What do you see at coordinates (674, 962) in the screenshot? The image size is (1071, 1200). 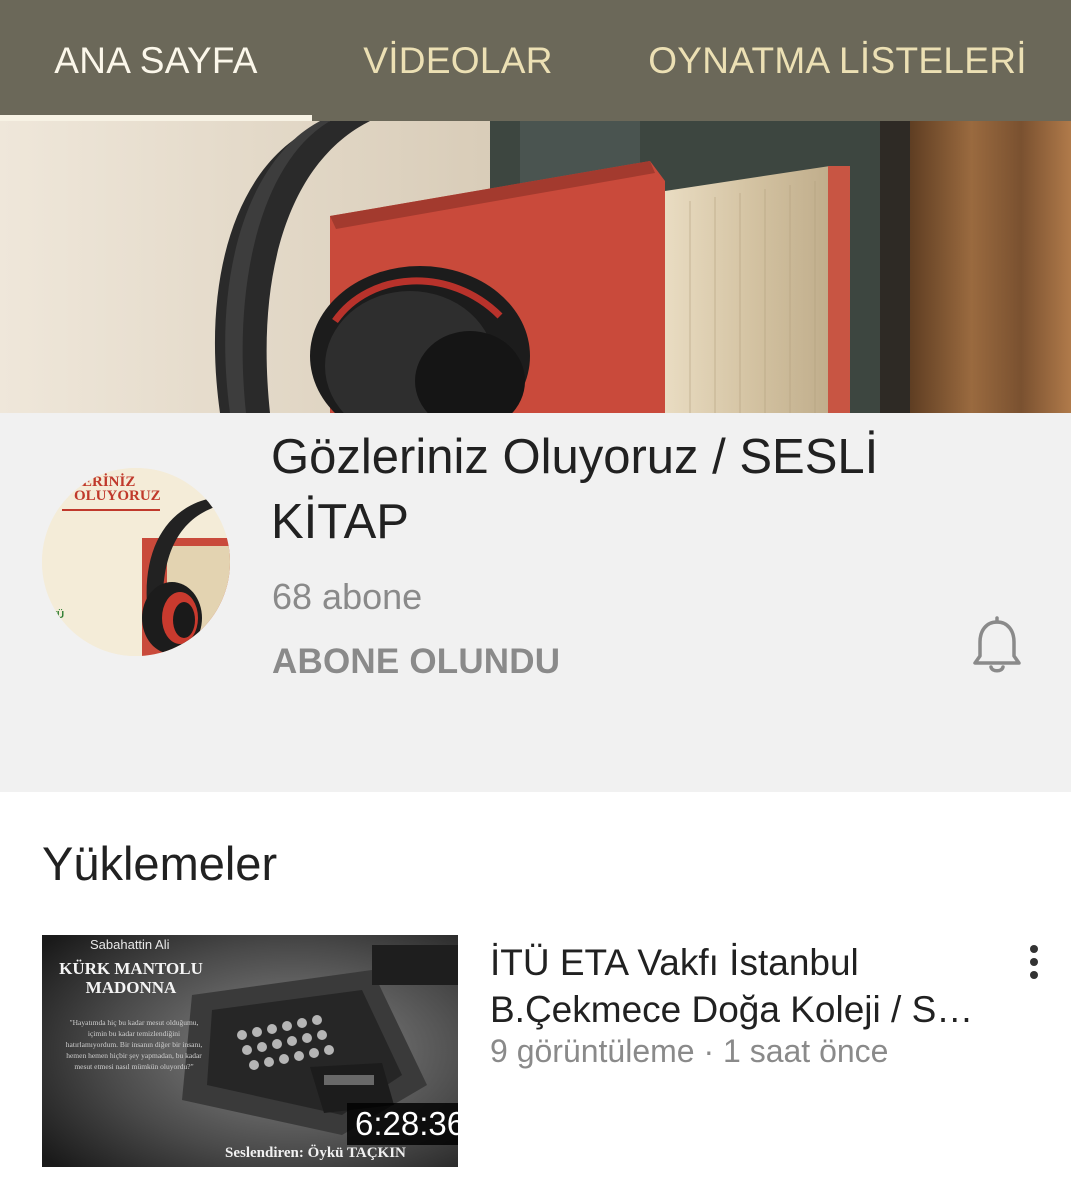 I see `video-title-line: İTÜ ETA Vakfı İstanbul` at bounding box center [674, 962].